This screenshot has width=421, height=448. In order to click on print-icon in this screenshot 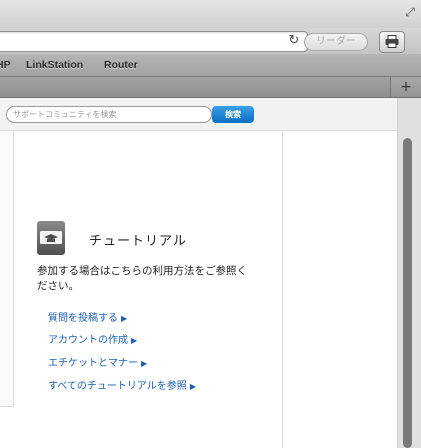, I will do `click(392, 41)`.